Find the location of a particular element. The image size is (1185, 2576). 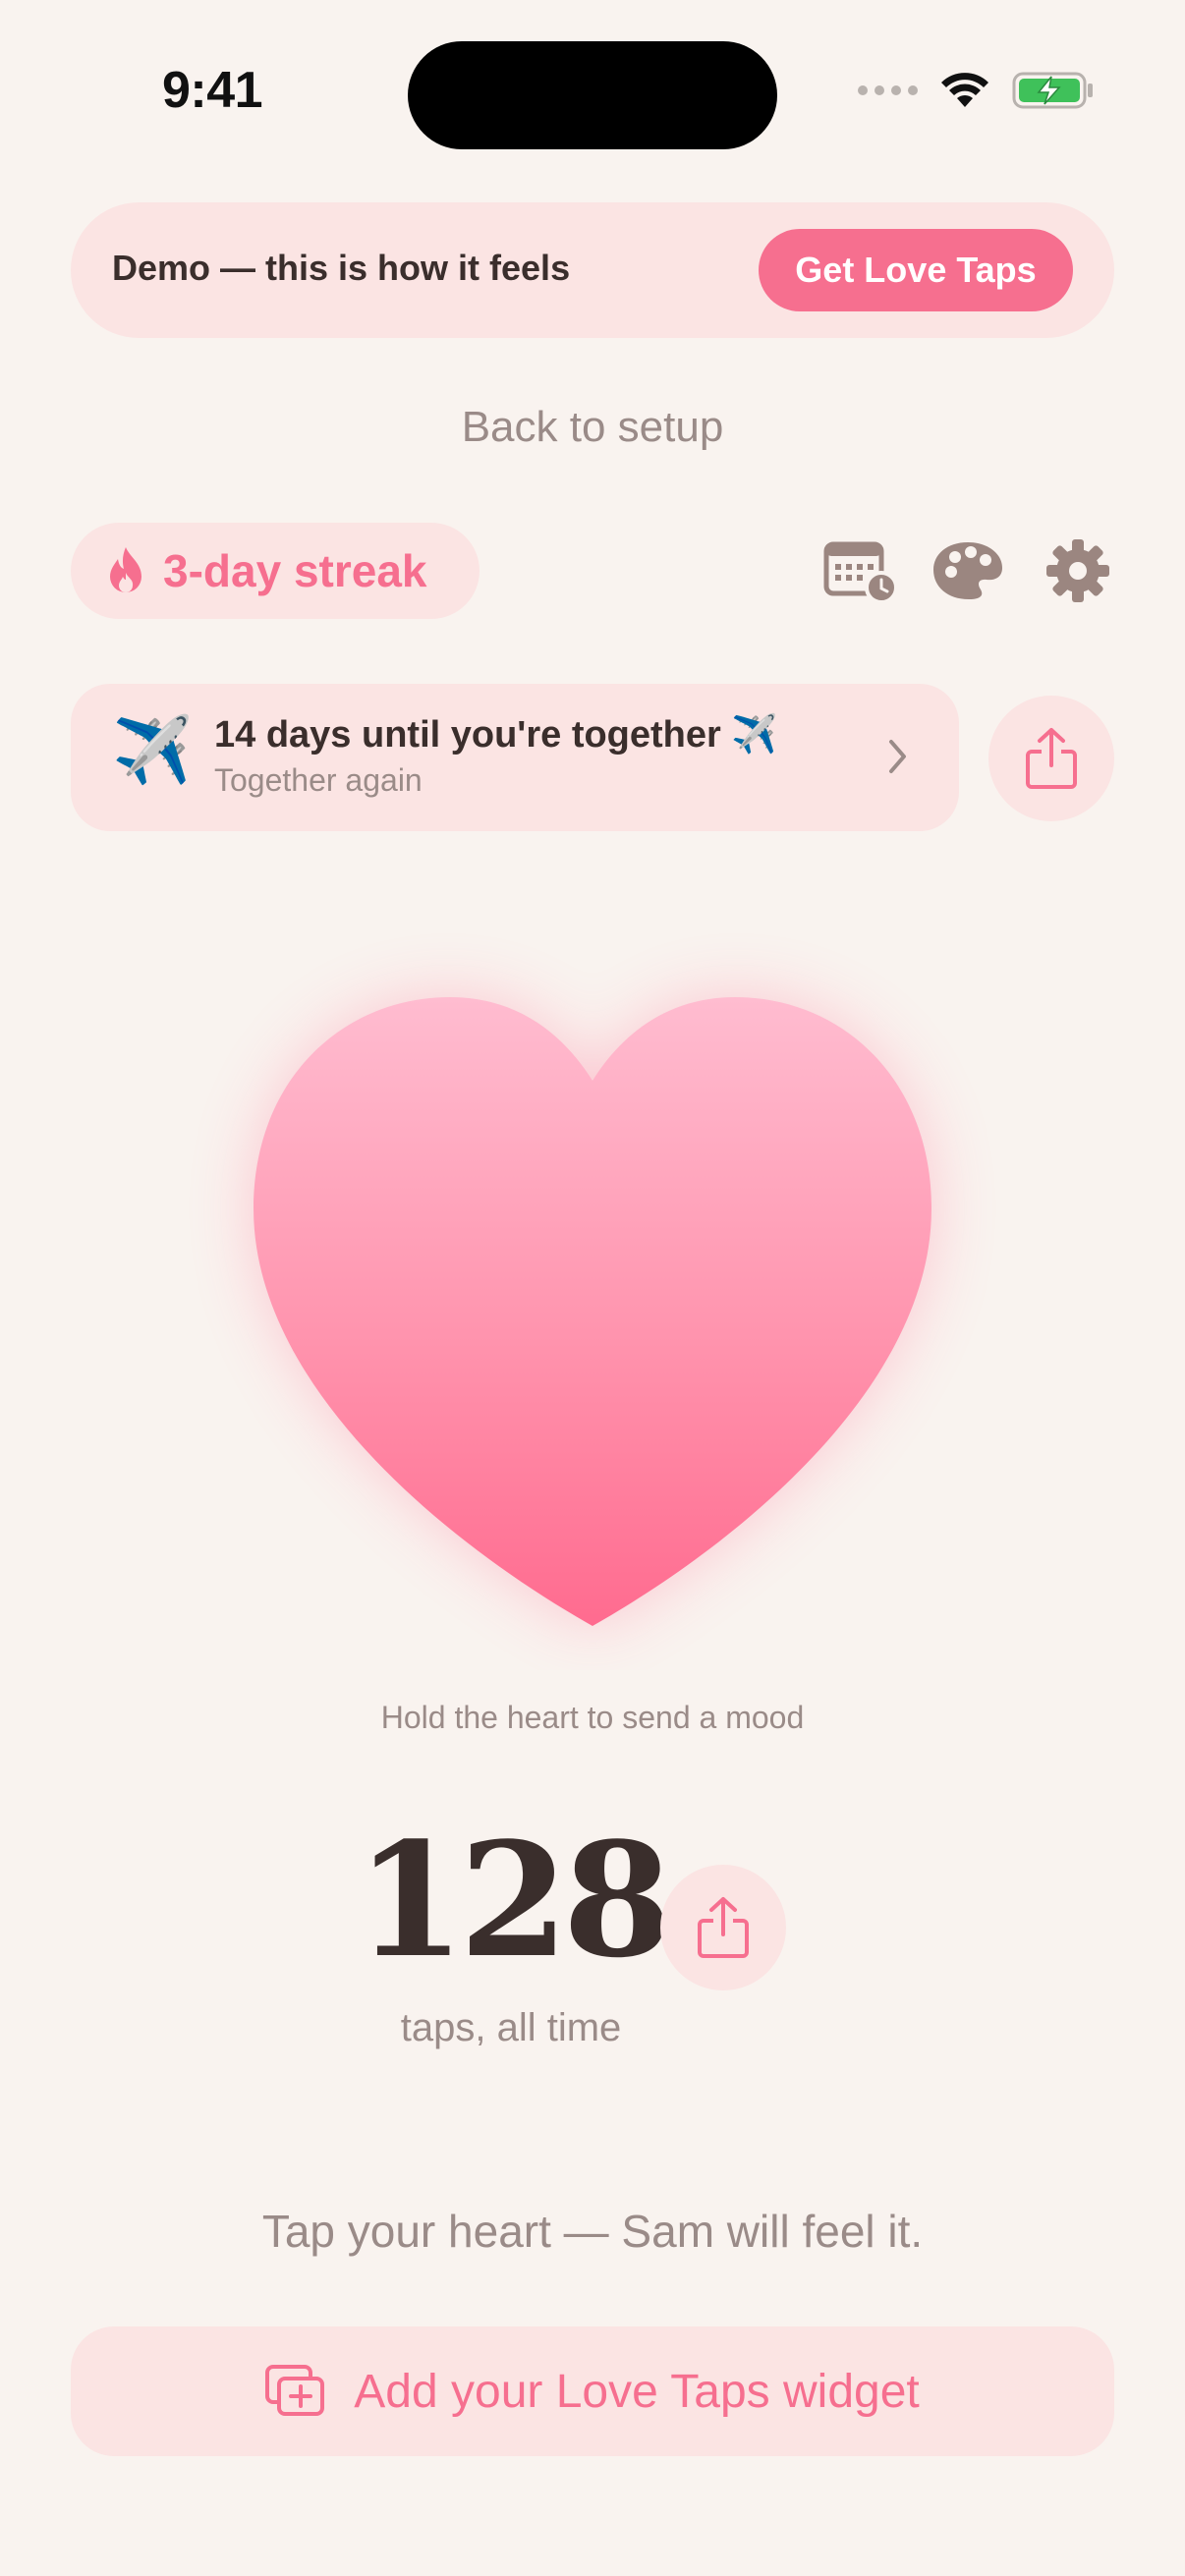

airplane-icon: ✈️ is located at coordinates (153, 749).